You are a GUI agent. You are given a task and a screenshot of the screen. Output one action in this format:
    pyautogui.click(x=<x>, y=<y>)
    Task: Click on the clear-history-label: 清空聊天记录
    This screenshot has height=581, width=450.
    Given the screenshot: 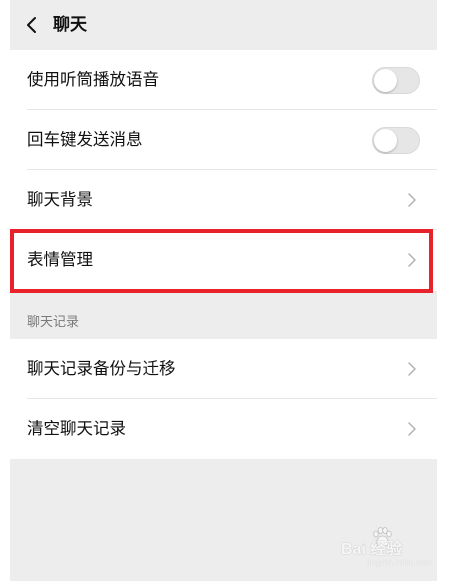 What is the action you would take?
    pyautogui.click(x=76, y=428)
    